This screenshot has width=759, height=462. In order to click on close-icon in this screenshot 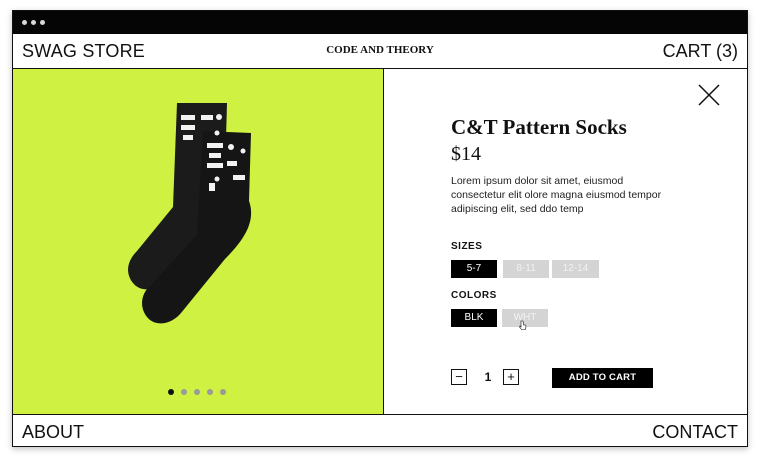, I will do `click(709, 95)`.